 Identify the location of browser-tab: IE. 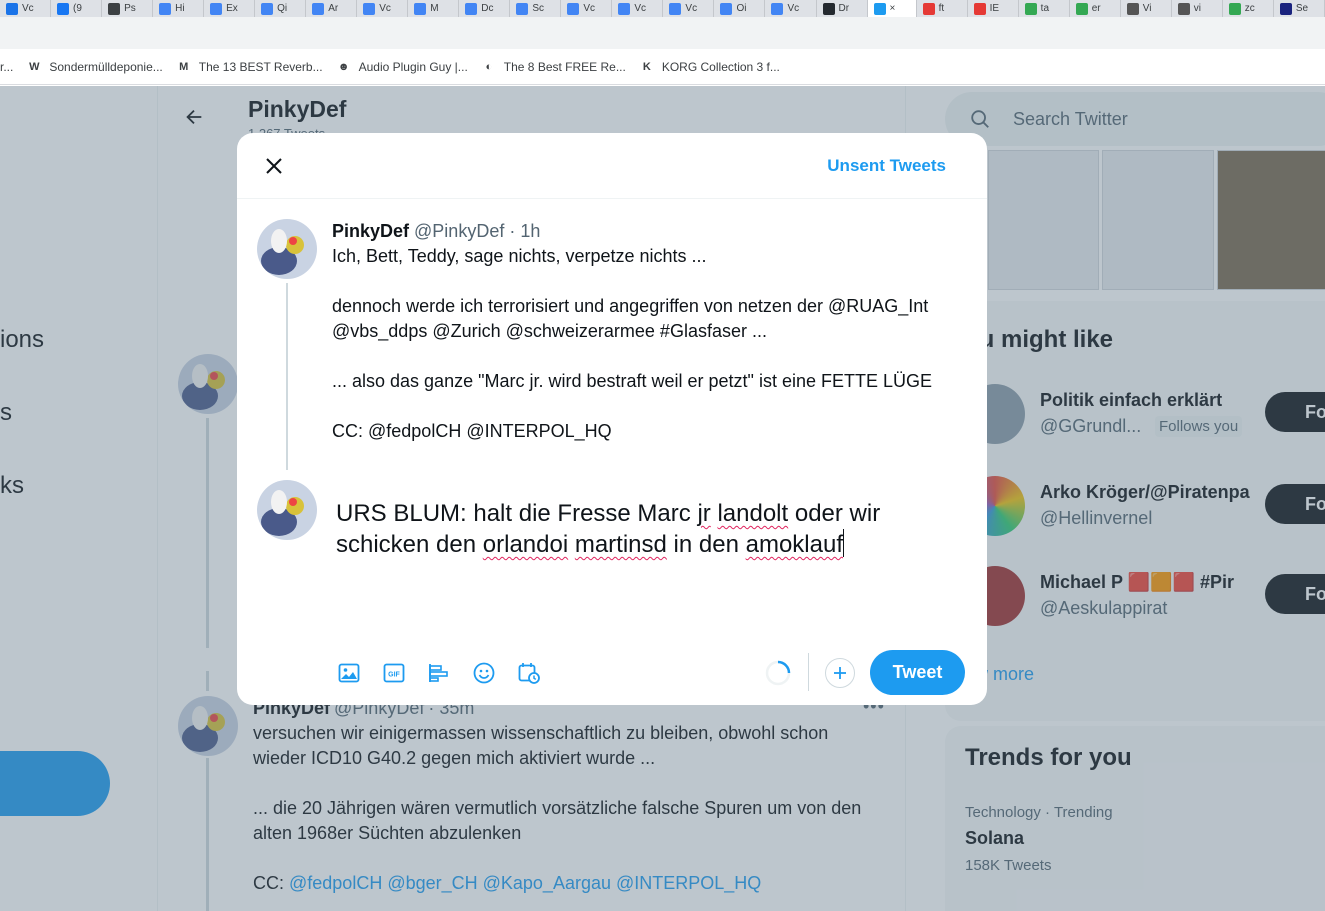
(993, 8).